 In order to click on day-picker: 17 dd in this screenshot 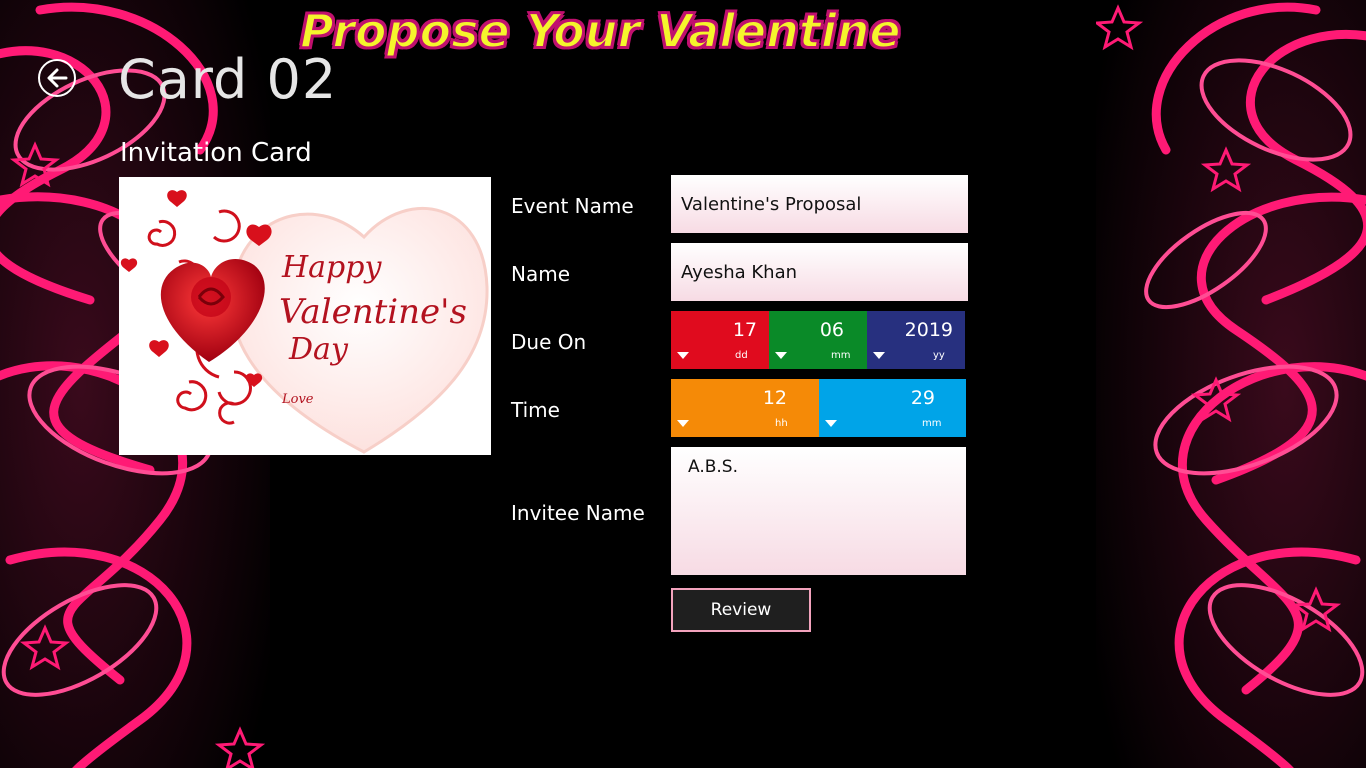, I will do `click(720, 340)`.